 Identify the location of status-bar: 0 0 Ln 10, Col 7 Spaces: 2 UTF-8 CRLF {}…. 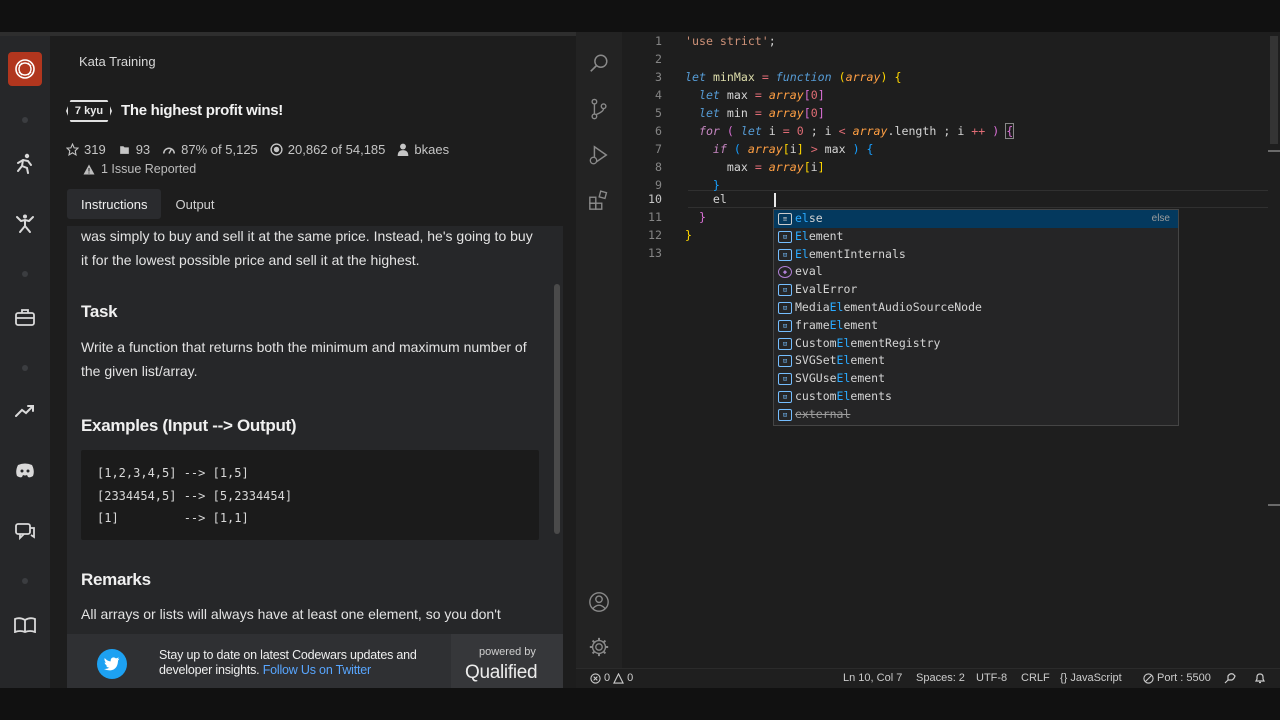
(928, 678).